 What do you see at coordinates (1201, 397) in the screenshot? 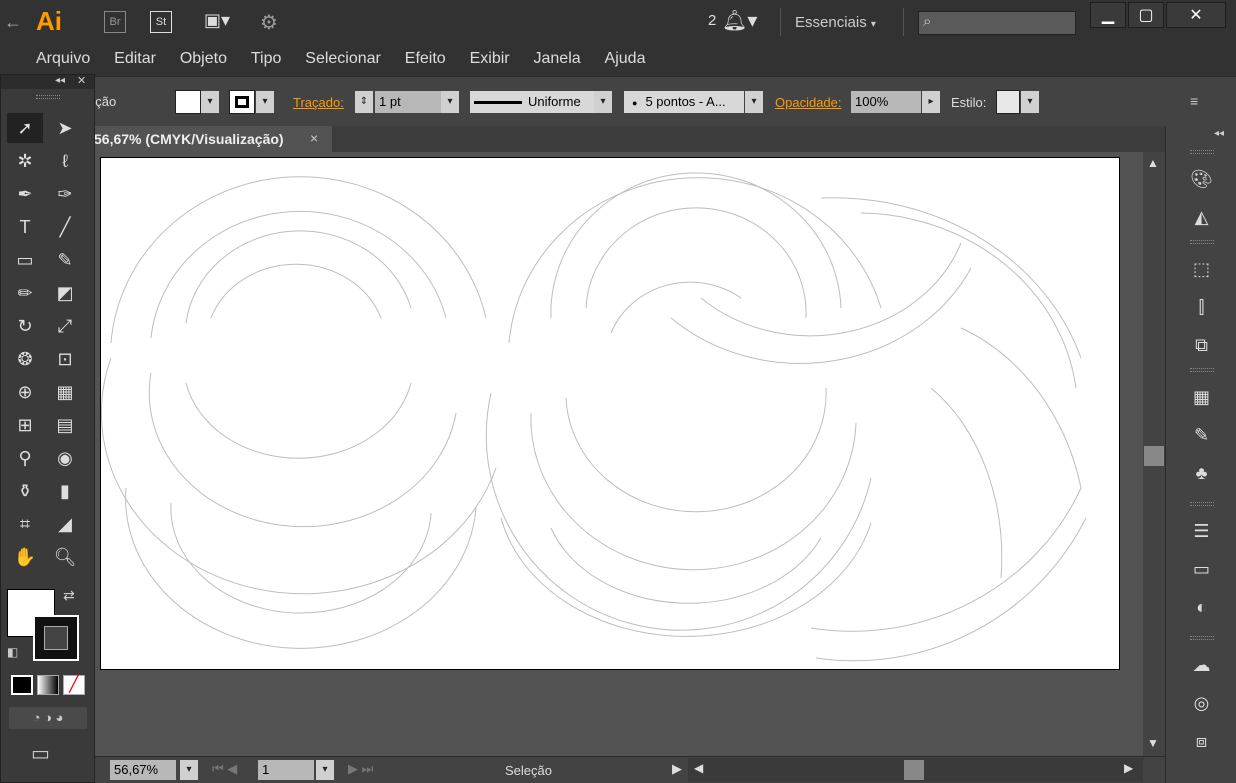
I see `swatches-icon: ▦` at bounding box center [1201, 397].